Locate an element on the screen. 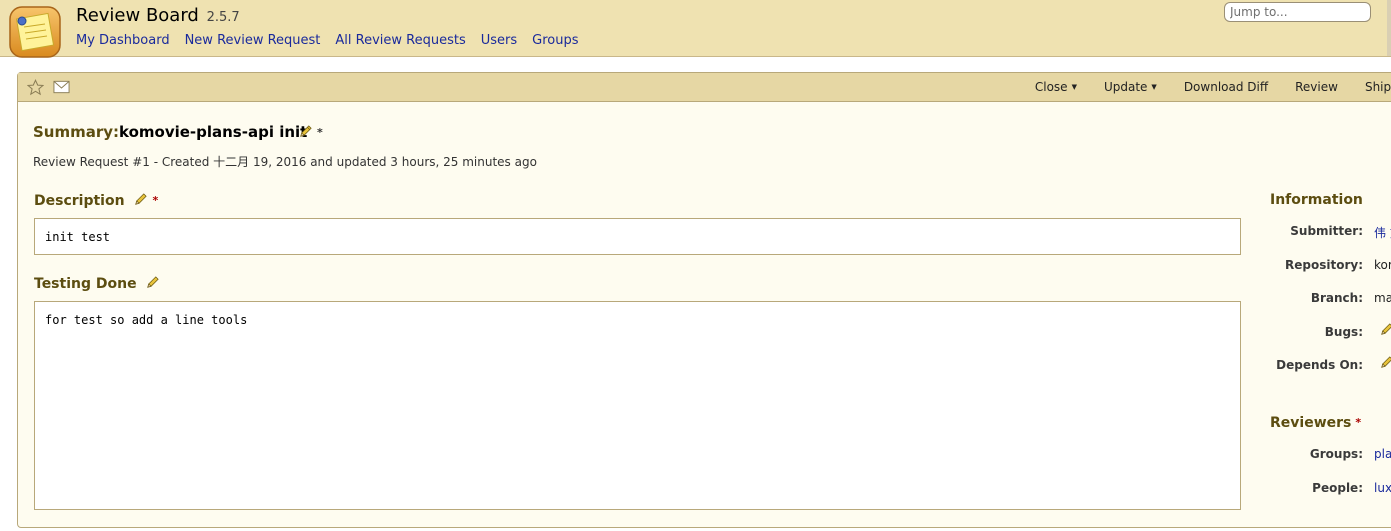  reviewers-heading: Reviewers * is located at coordinates (1315, 423).